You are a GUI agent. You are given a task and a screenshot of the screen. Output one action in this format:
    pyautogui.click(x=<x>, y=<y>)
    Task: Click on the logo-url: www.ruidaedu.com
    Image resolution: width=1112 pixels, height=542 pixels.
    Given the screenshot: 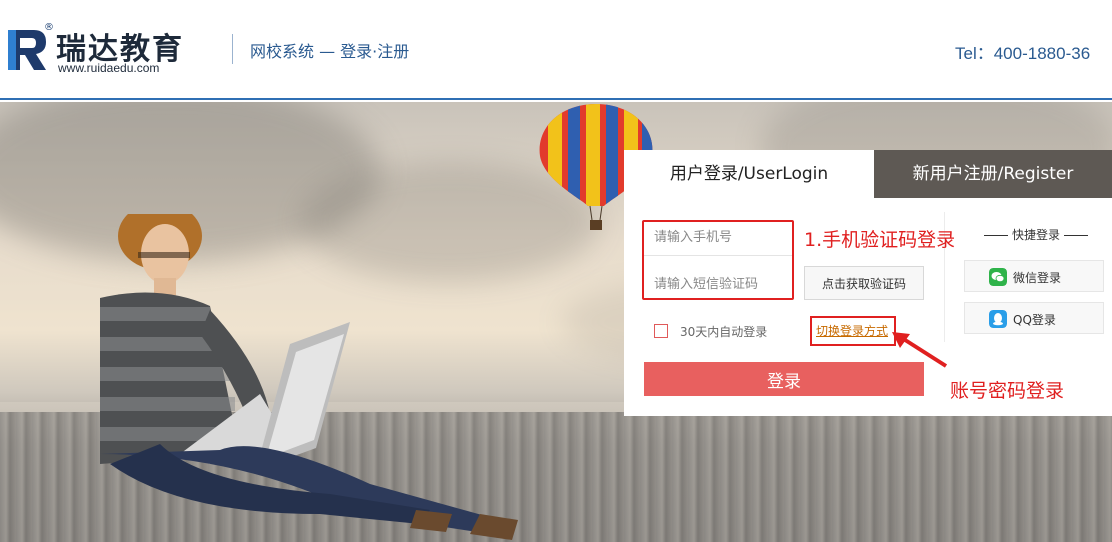 What is the action you would take?
    pyautogui.click(x=109, y=68)
    